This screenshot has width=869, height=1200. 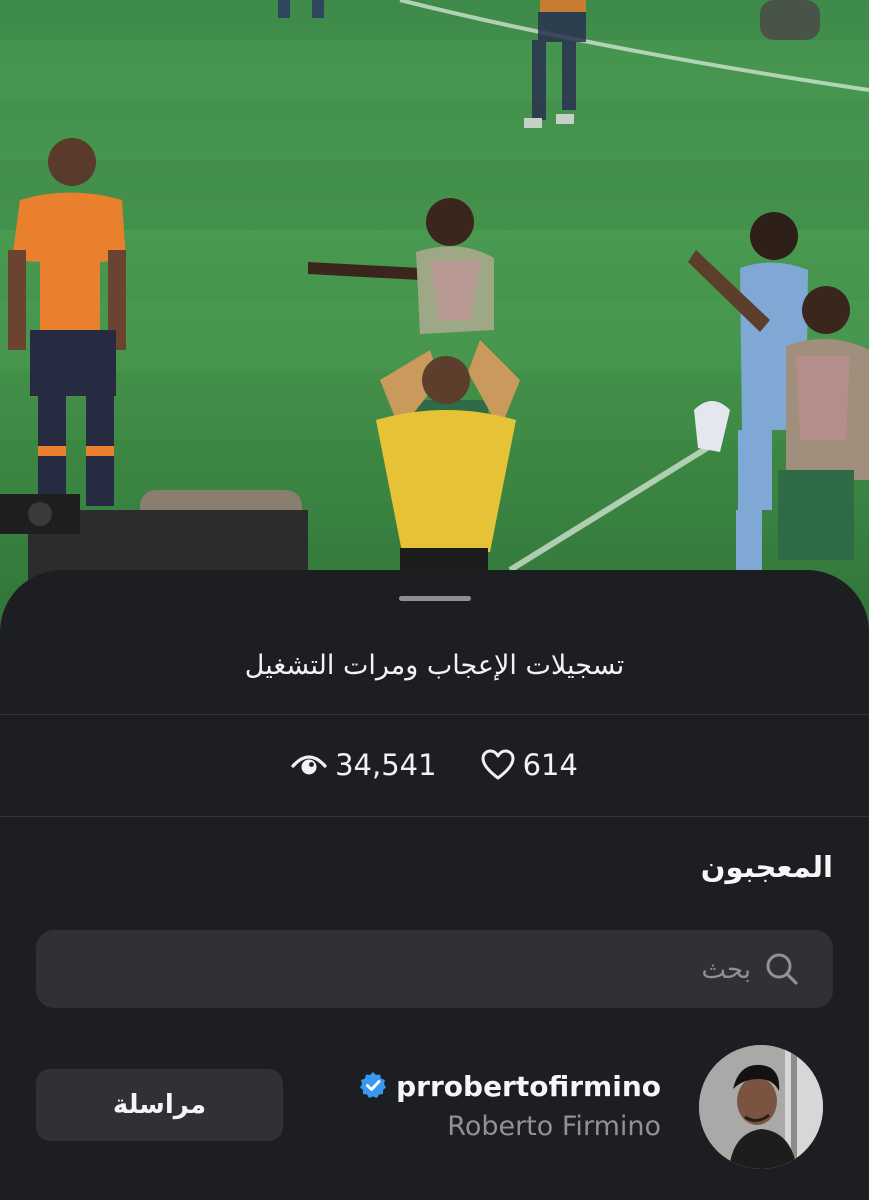 What do you see at coordinates (386, 765) in the screenshot?
I see `views-count: 34,541` at bounding box center [386, 765].